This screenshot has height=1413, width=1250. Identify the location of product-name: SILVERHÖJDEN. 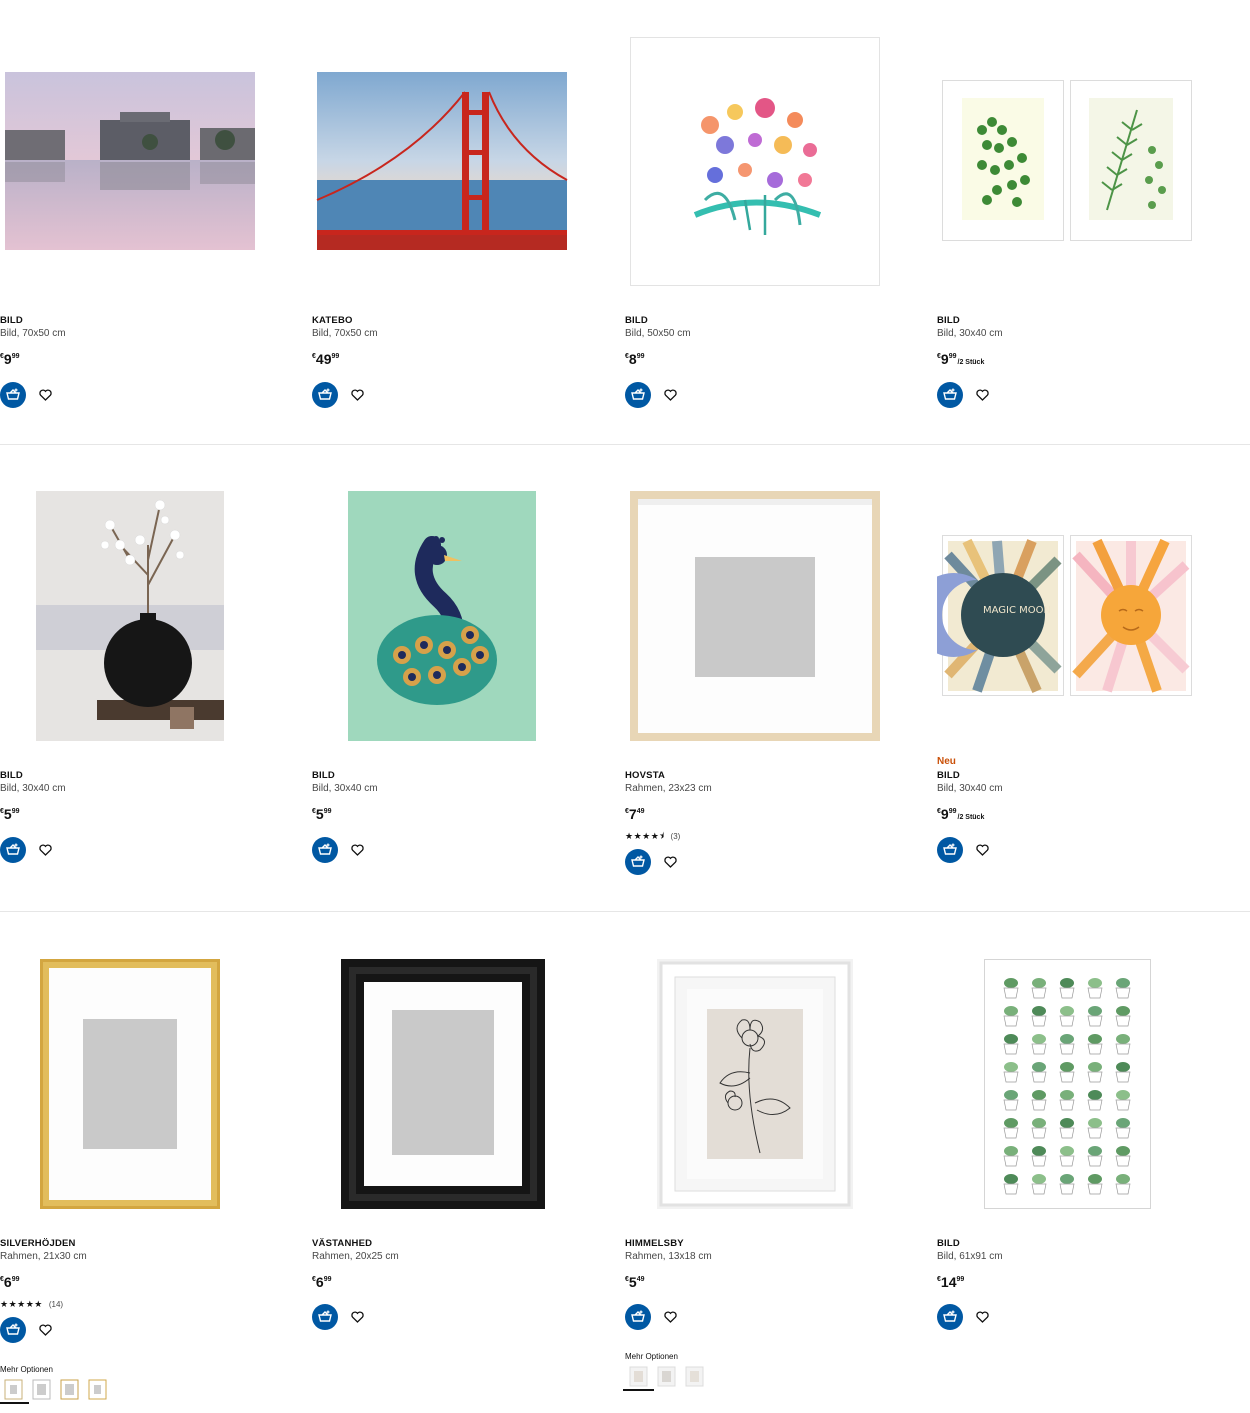
(150, 1243).